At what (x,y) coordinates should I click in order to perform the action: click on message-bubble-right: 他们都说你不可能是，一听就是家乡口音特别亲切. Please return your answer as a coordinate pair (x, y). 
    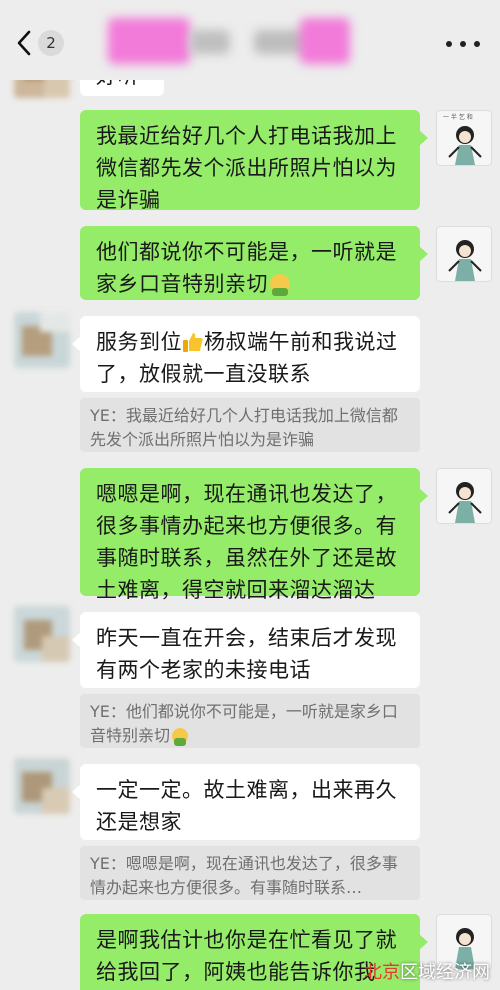
    Looking at the image, I should click on (254, 263).